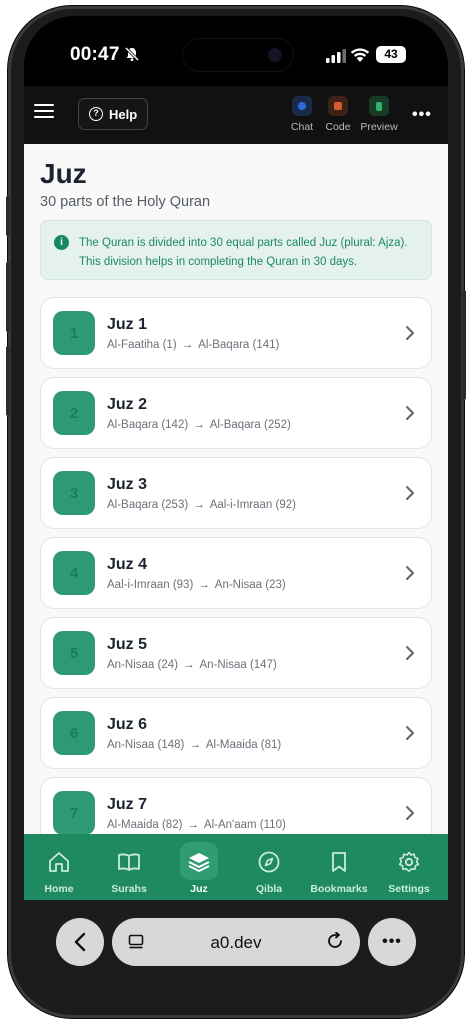  Describe the element at coordinates (302, 106) in the screenshot. I see `chat-icon` at that location.